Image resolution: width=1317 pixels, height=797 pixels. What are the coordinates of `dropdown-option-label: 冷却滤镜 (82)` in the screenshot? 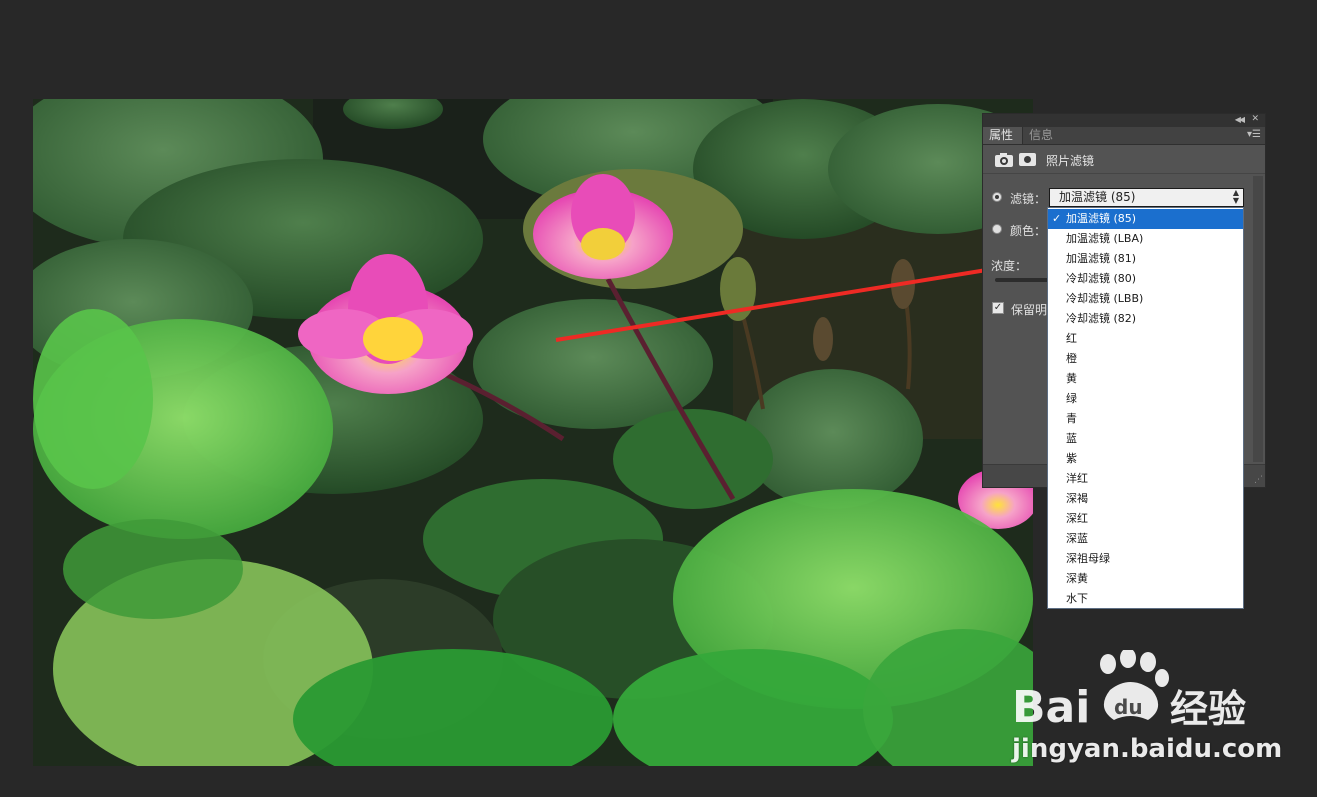 It's located at (1101, 318).